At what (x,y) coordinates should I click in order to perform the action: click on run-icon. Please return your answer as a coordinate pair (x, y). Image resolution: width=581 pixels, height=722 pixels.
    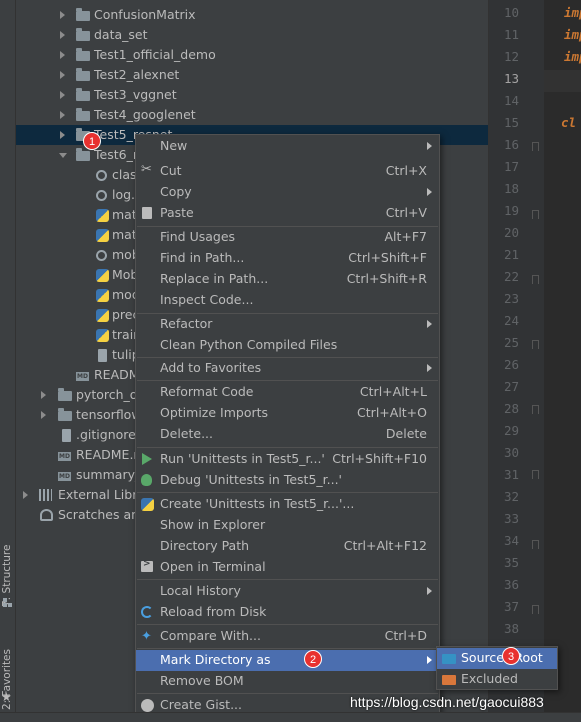
    Looking at the image, I should click on (147, 459).